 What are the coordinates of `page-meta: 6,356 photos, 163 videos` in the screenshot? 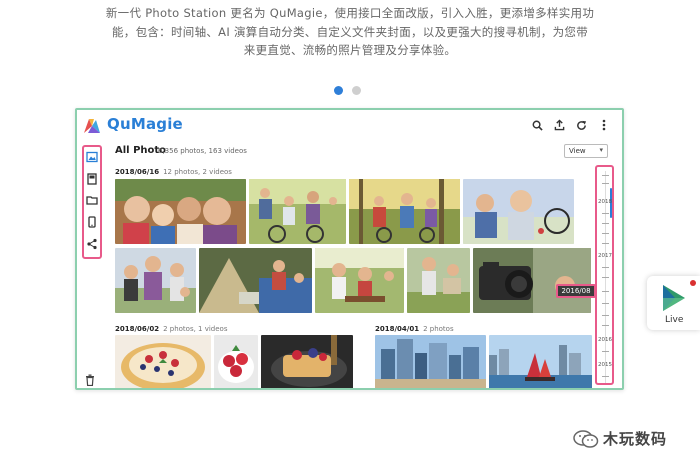 It's located at (202, 151).